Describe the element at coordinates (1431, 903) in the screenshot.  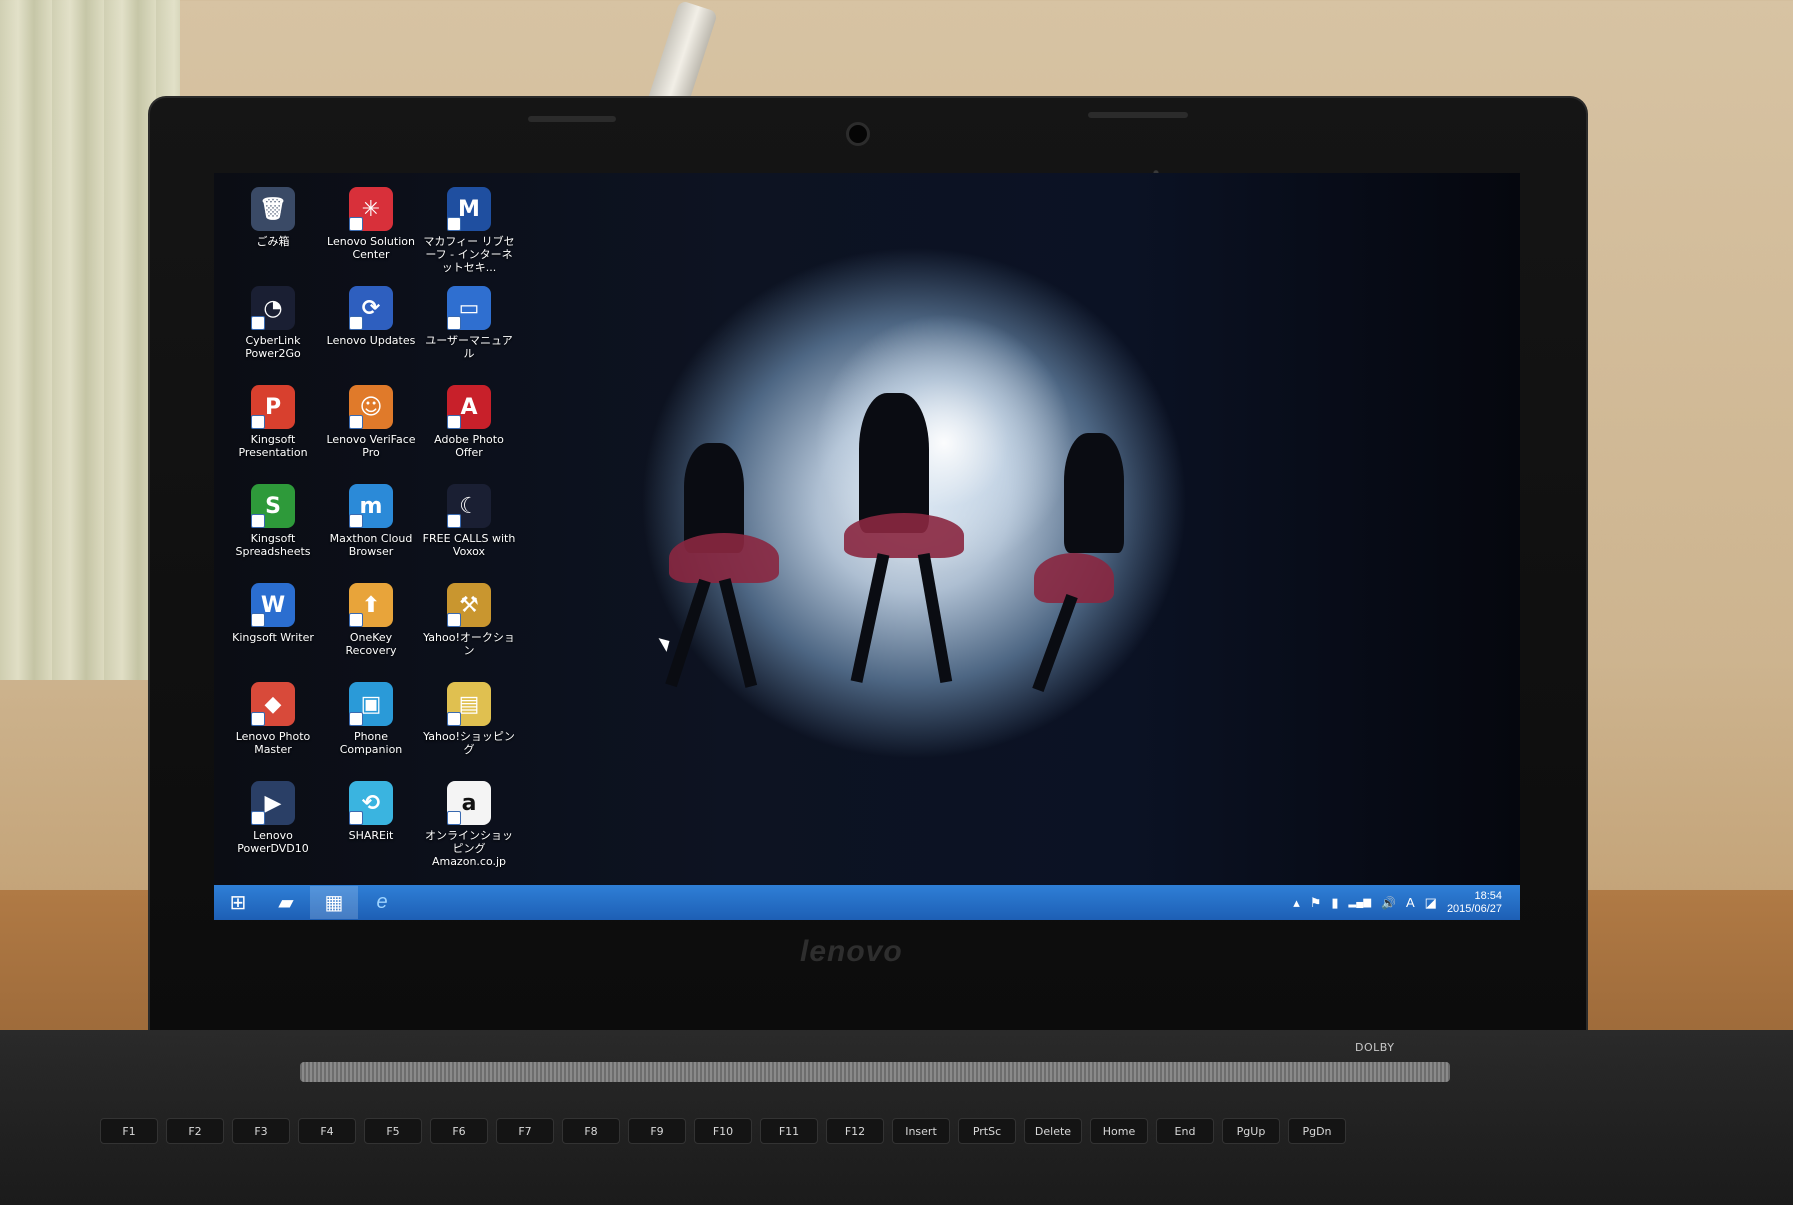
I see `notification-icon: ◪` at that location.